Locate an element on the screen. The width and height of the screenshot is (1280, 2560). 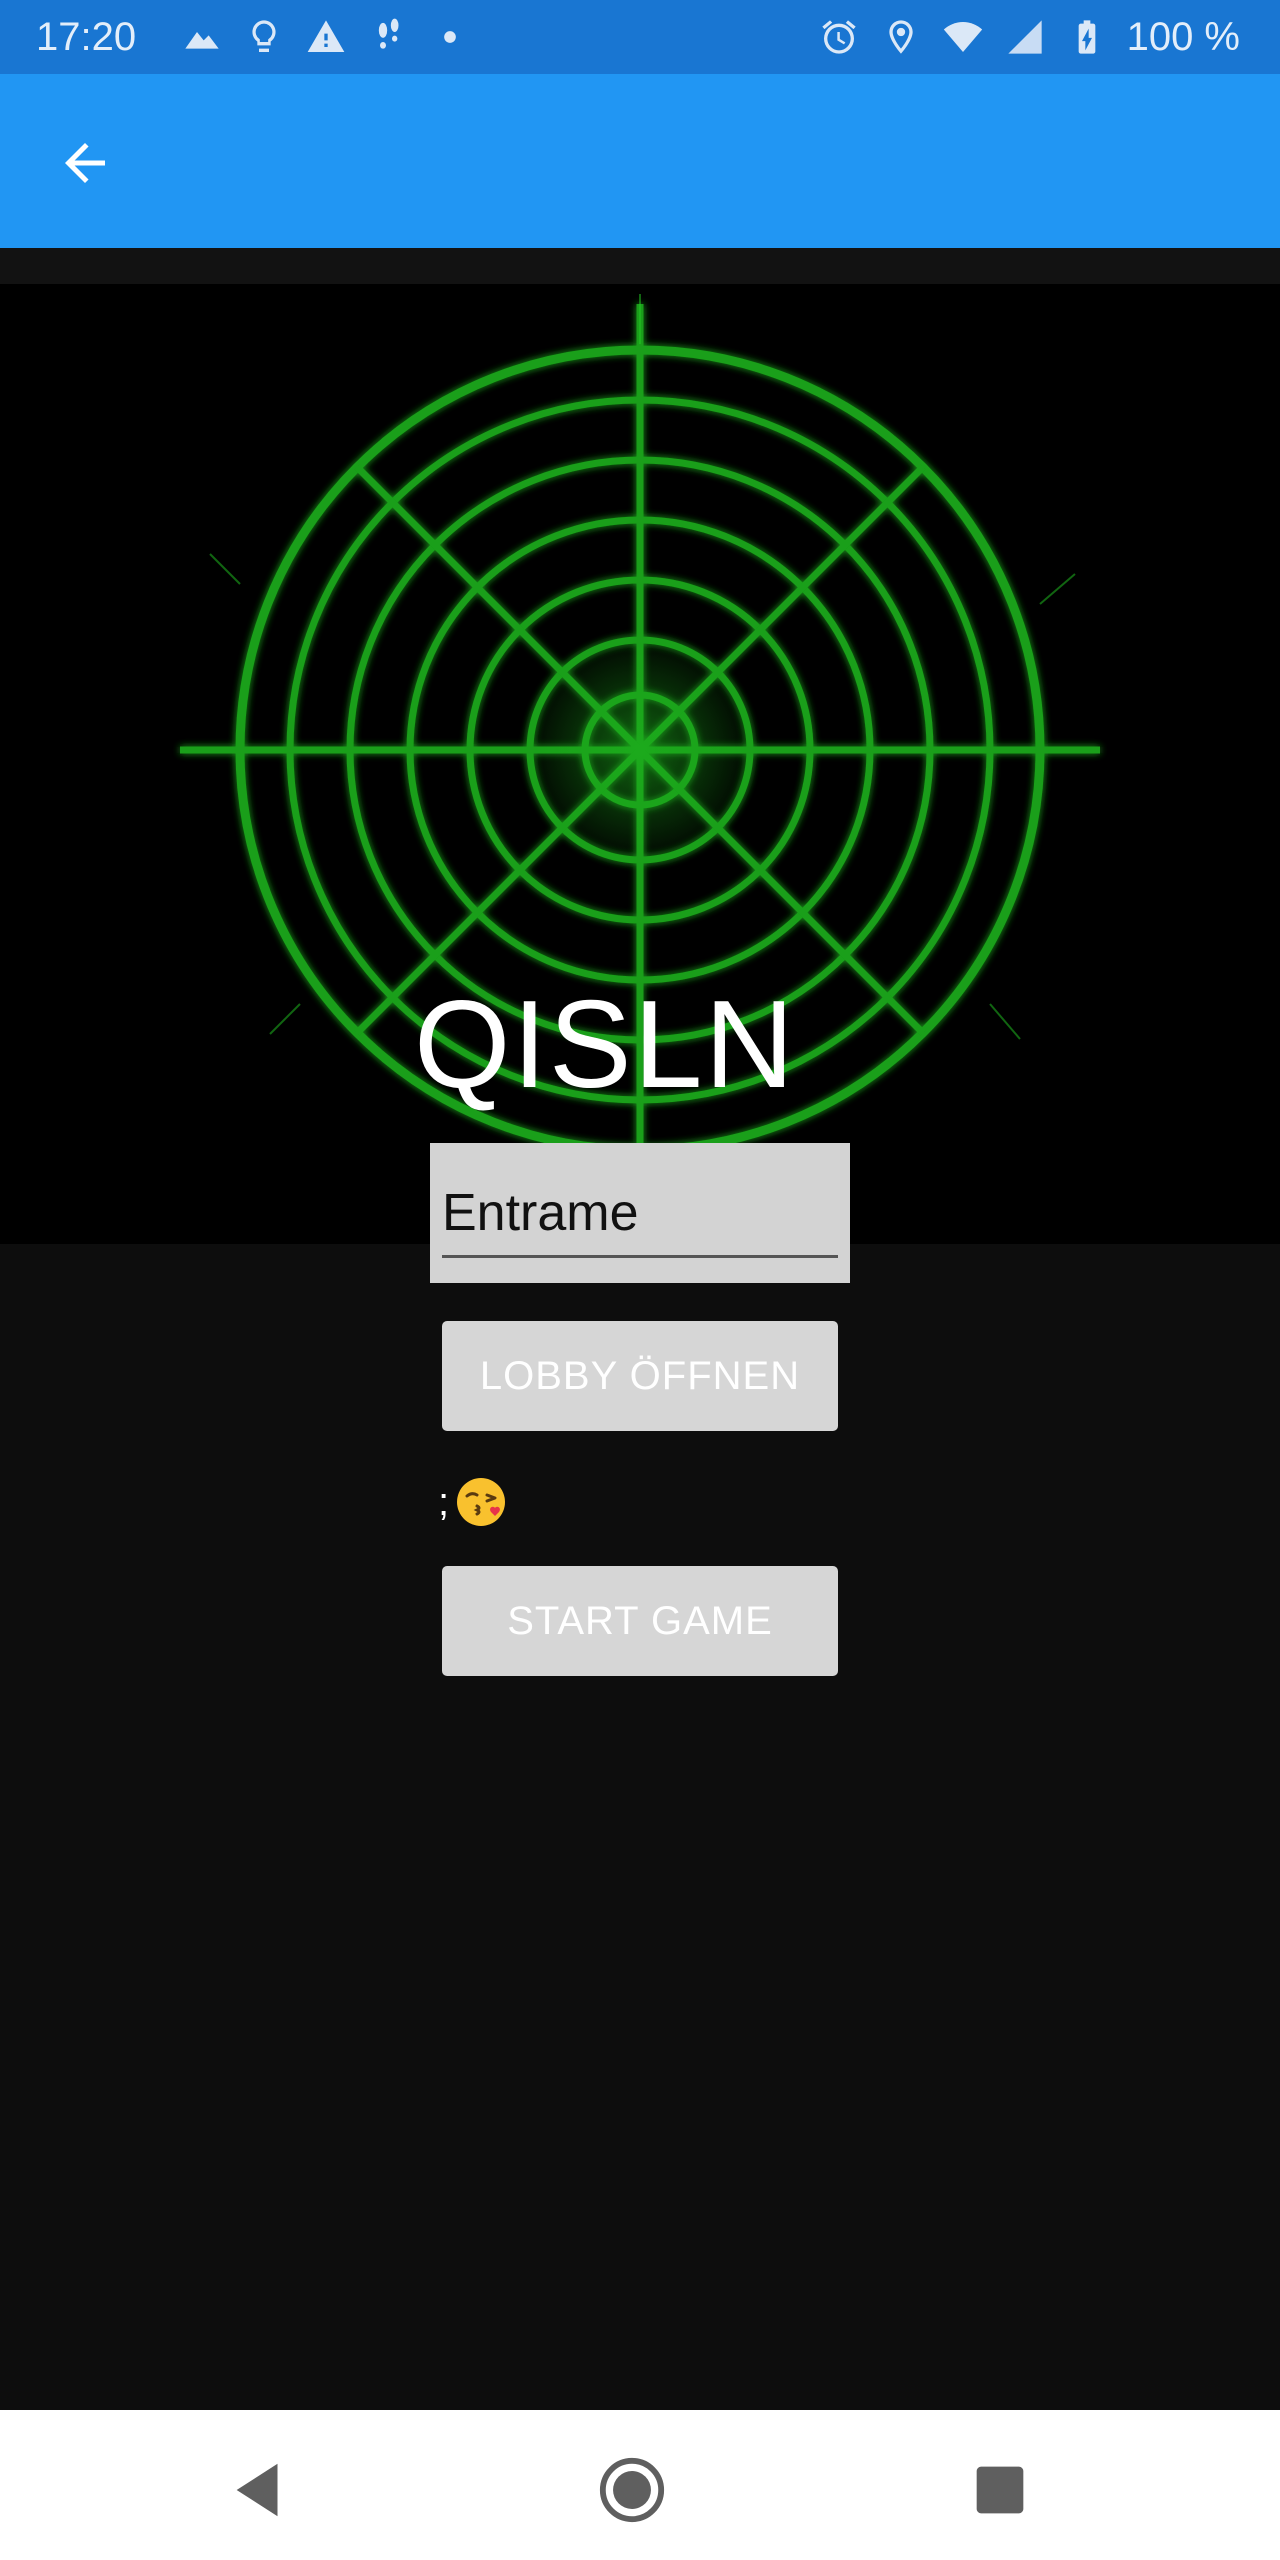
system-navigation-bar is located at coordinates (640, 2485).